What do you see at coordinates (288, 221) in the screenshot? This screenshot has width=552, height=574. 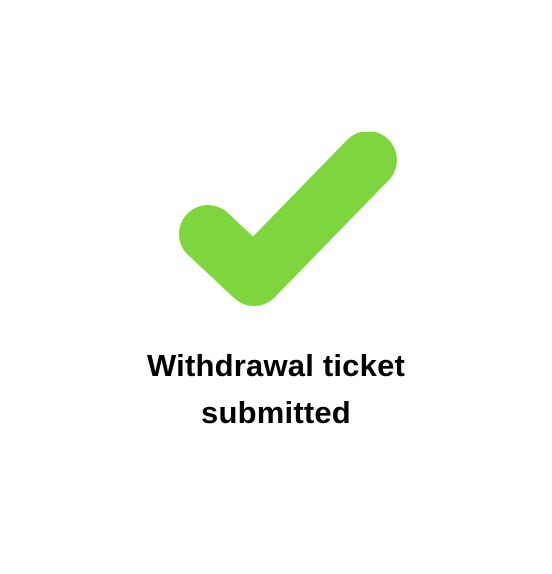 I see `checkmark-icon` at bounding box center [288, 221].